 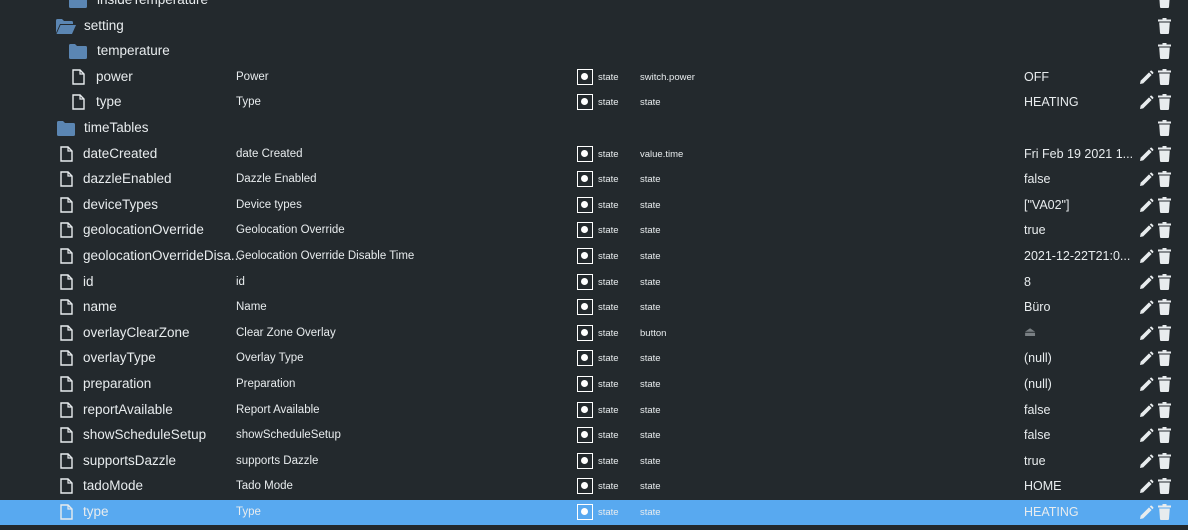 I want to click on trigger-button: ⏏, so click(x=1079, y=332).